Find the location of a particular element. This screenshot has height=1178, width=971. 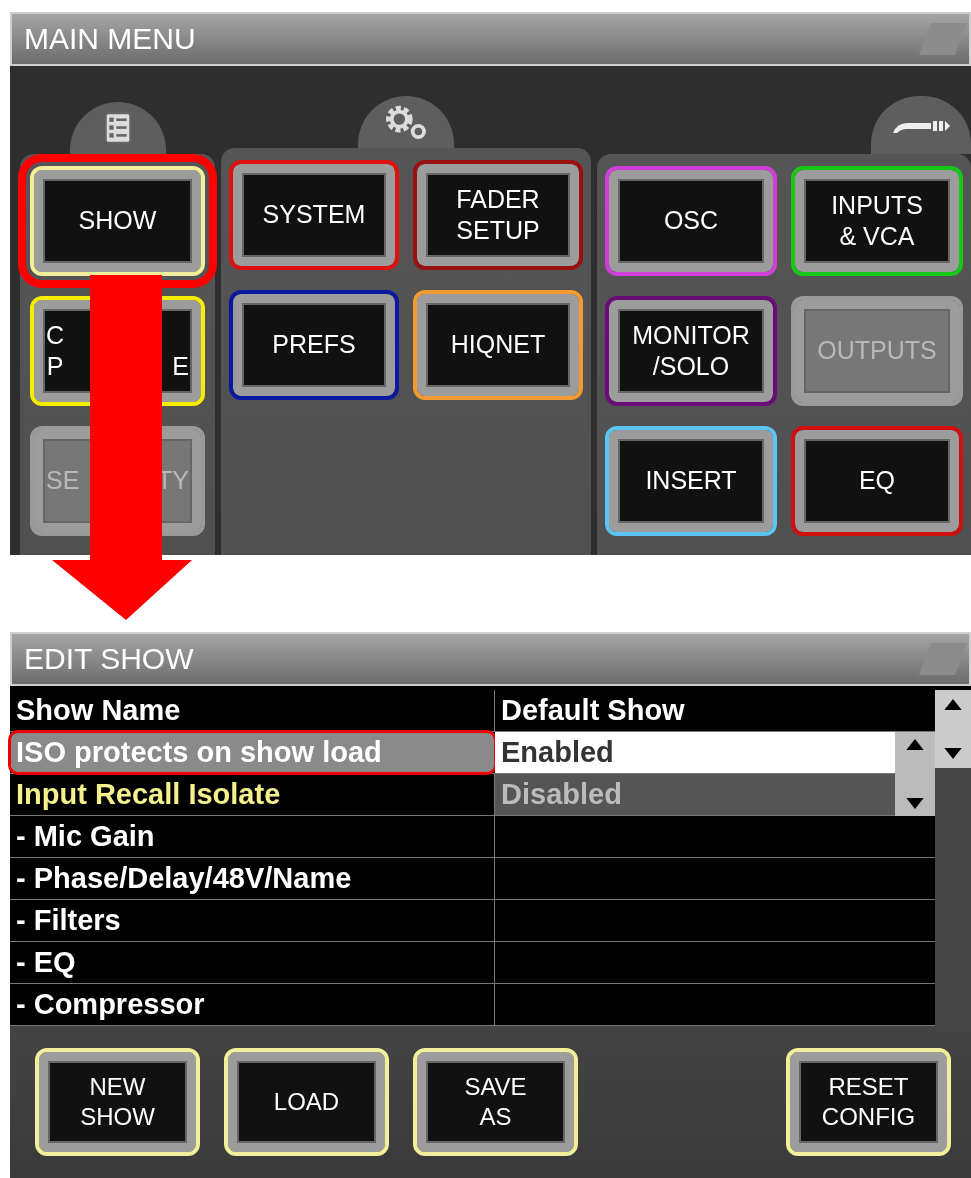

action-button: NEW SHOW is located at coordinates (117, 1102).